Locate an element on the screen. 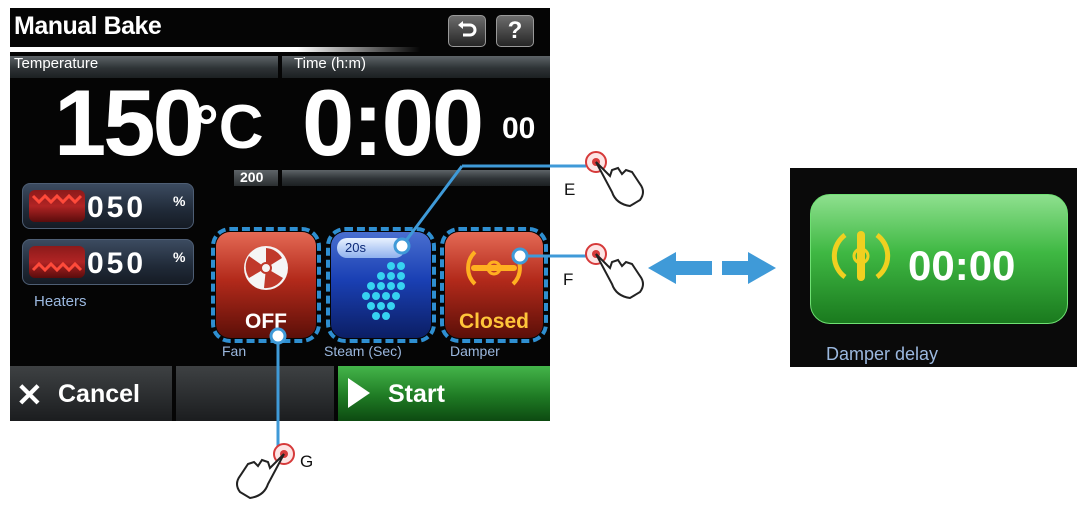 This screenshot has height=507, width=1084. steam-label: Steam (Sec) is located at coordinates (363, 351).